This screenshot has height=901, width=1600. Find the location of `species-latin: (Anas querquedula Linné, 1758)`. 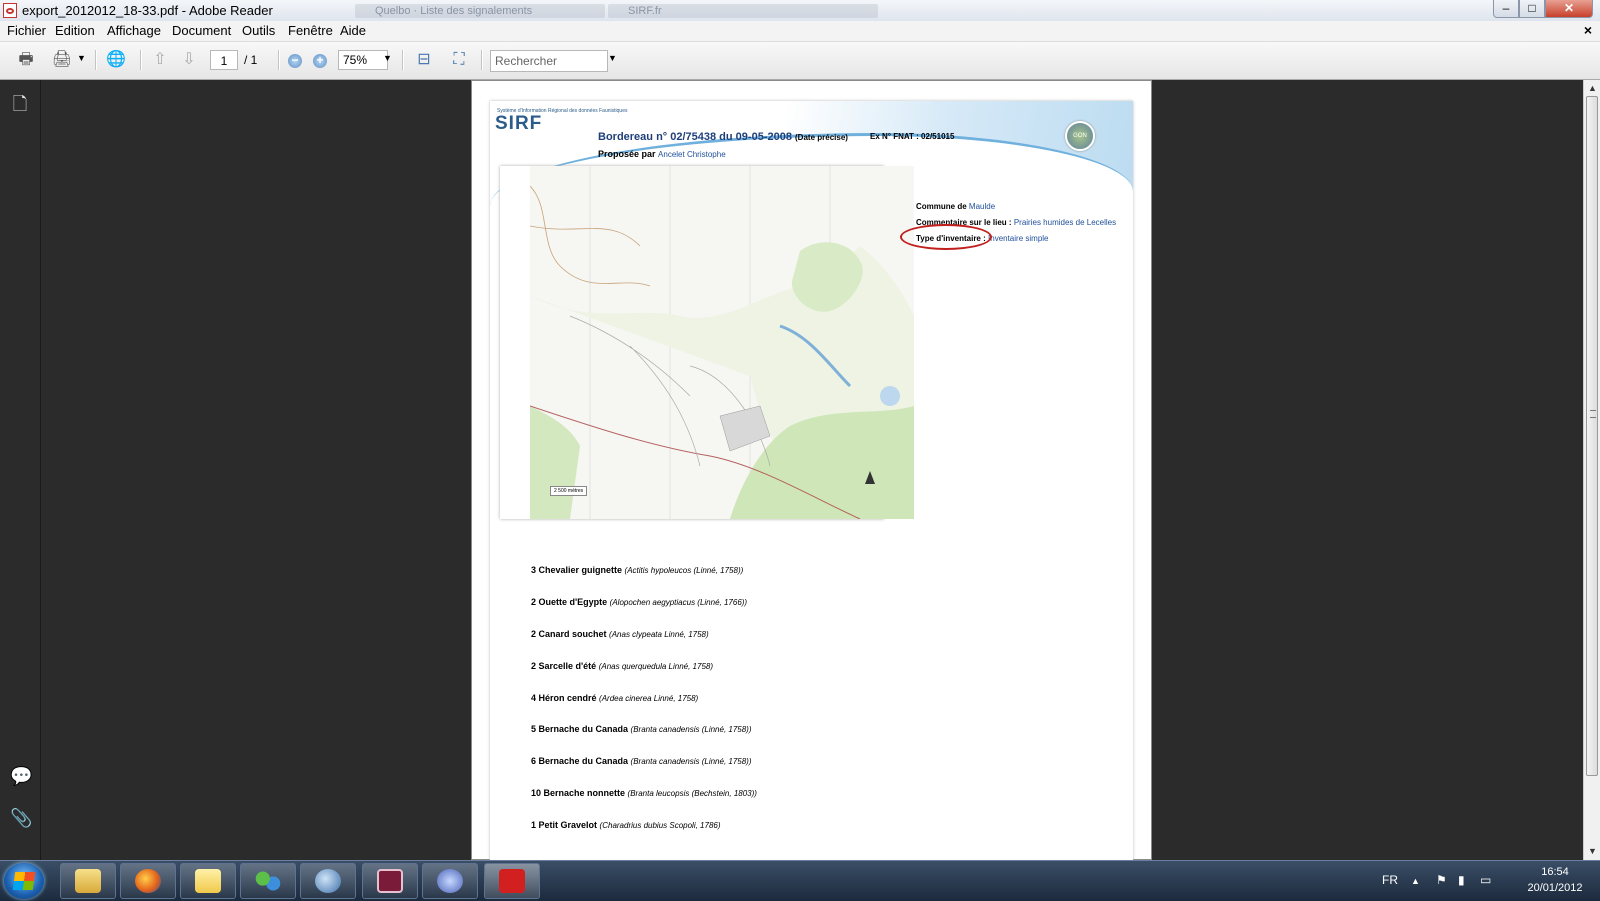

species-latin: (Anas querquedula Linné, 1758) is located at coordinates (656, 666).